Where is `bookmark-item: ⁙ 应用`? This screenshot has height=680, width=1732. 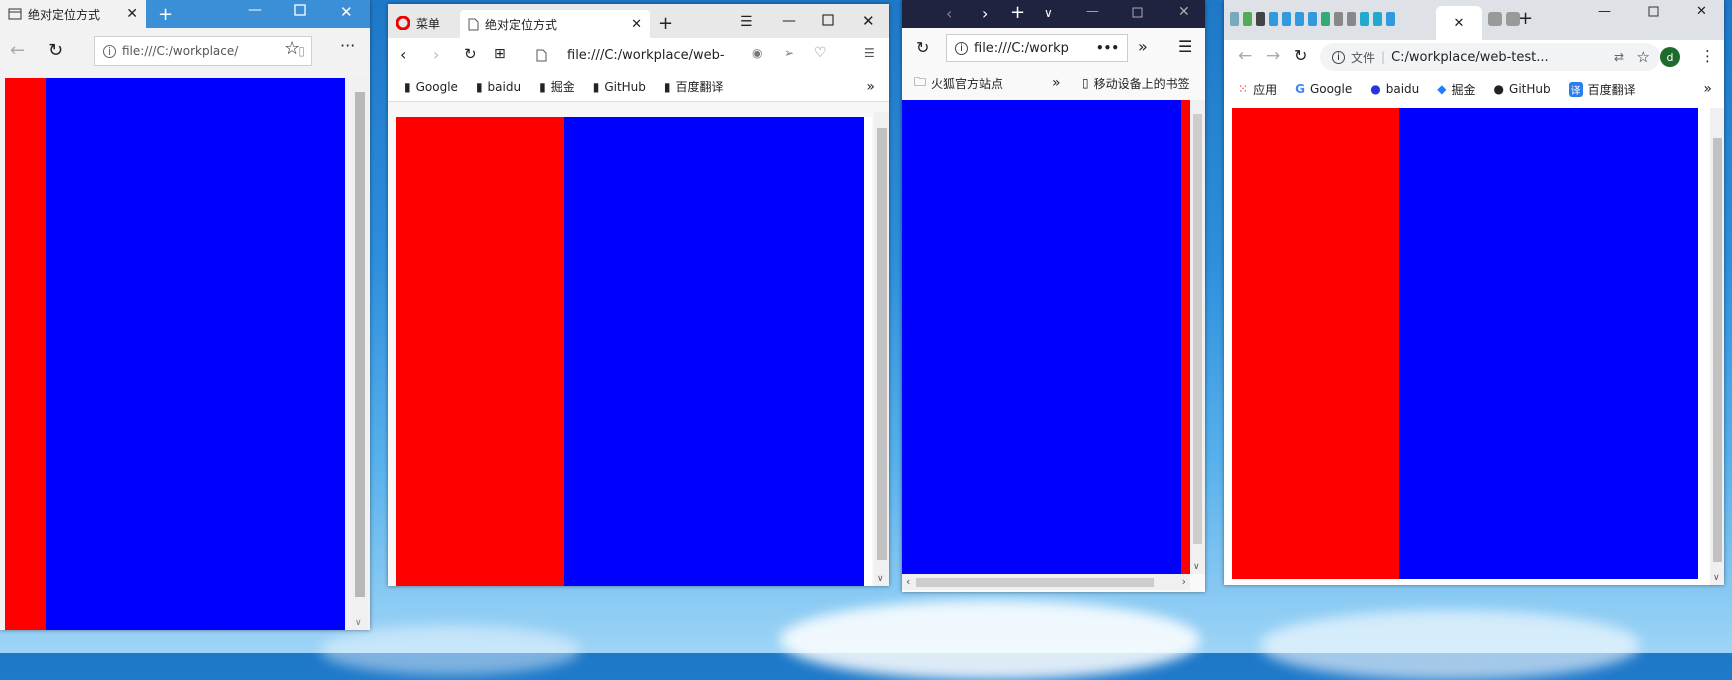
bookmark-item: ⁙ 应用 is located at coordinates (1257, 89).